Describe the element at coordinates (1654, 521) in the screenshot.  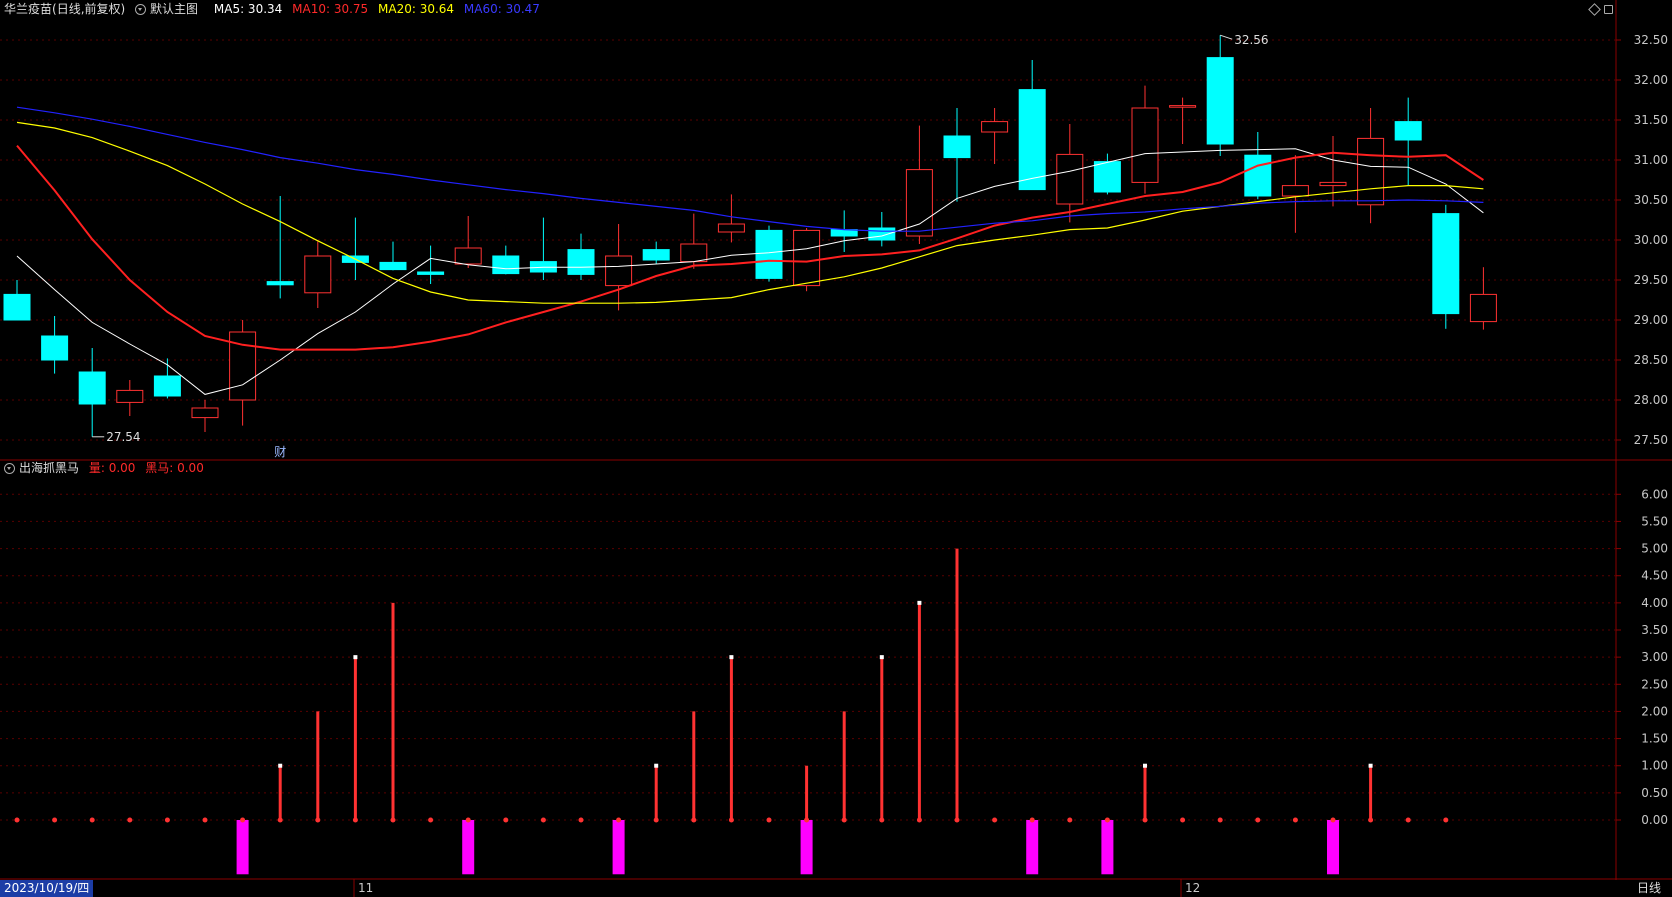
I see `indicator-tick-label: 5.50` at that location.